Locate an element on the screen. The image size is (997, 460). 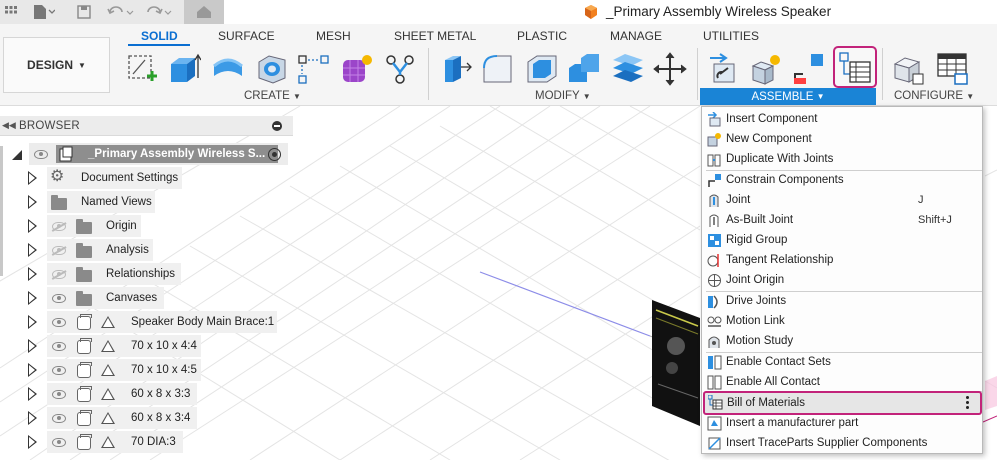
pattern-icon is located at coordinates (314, 69).